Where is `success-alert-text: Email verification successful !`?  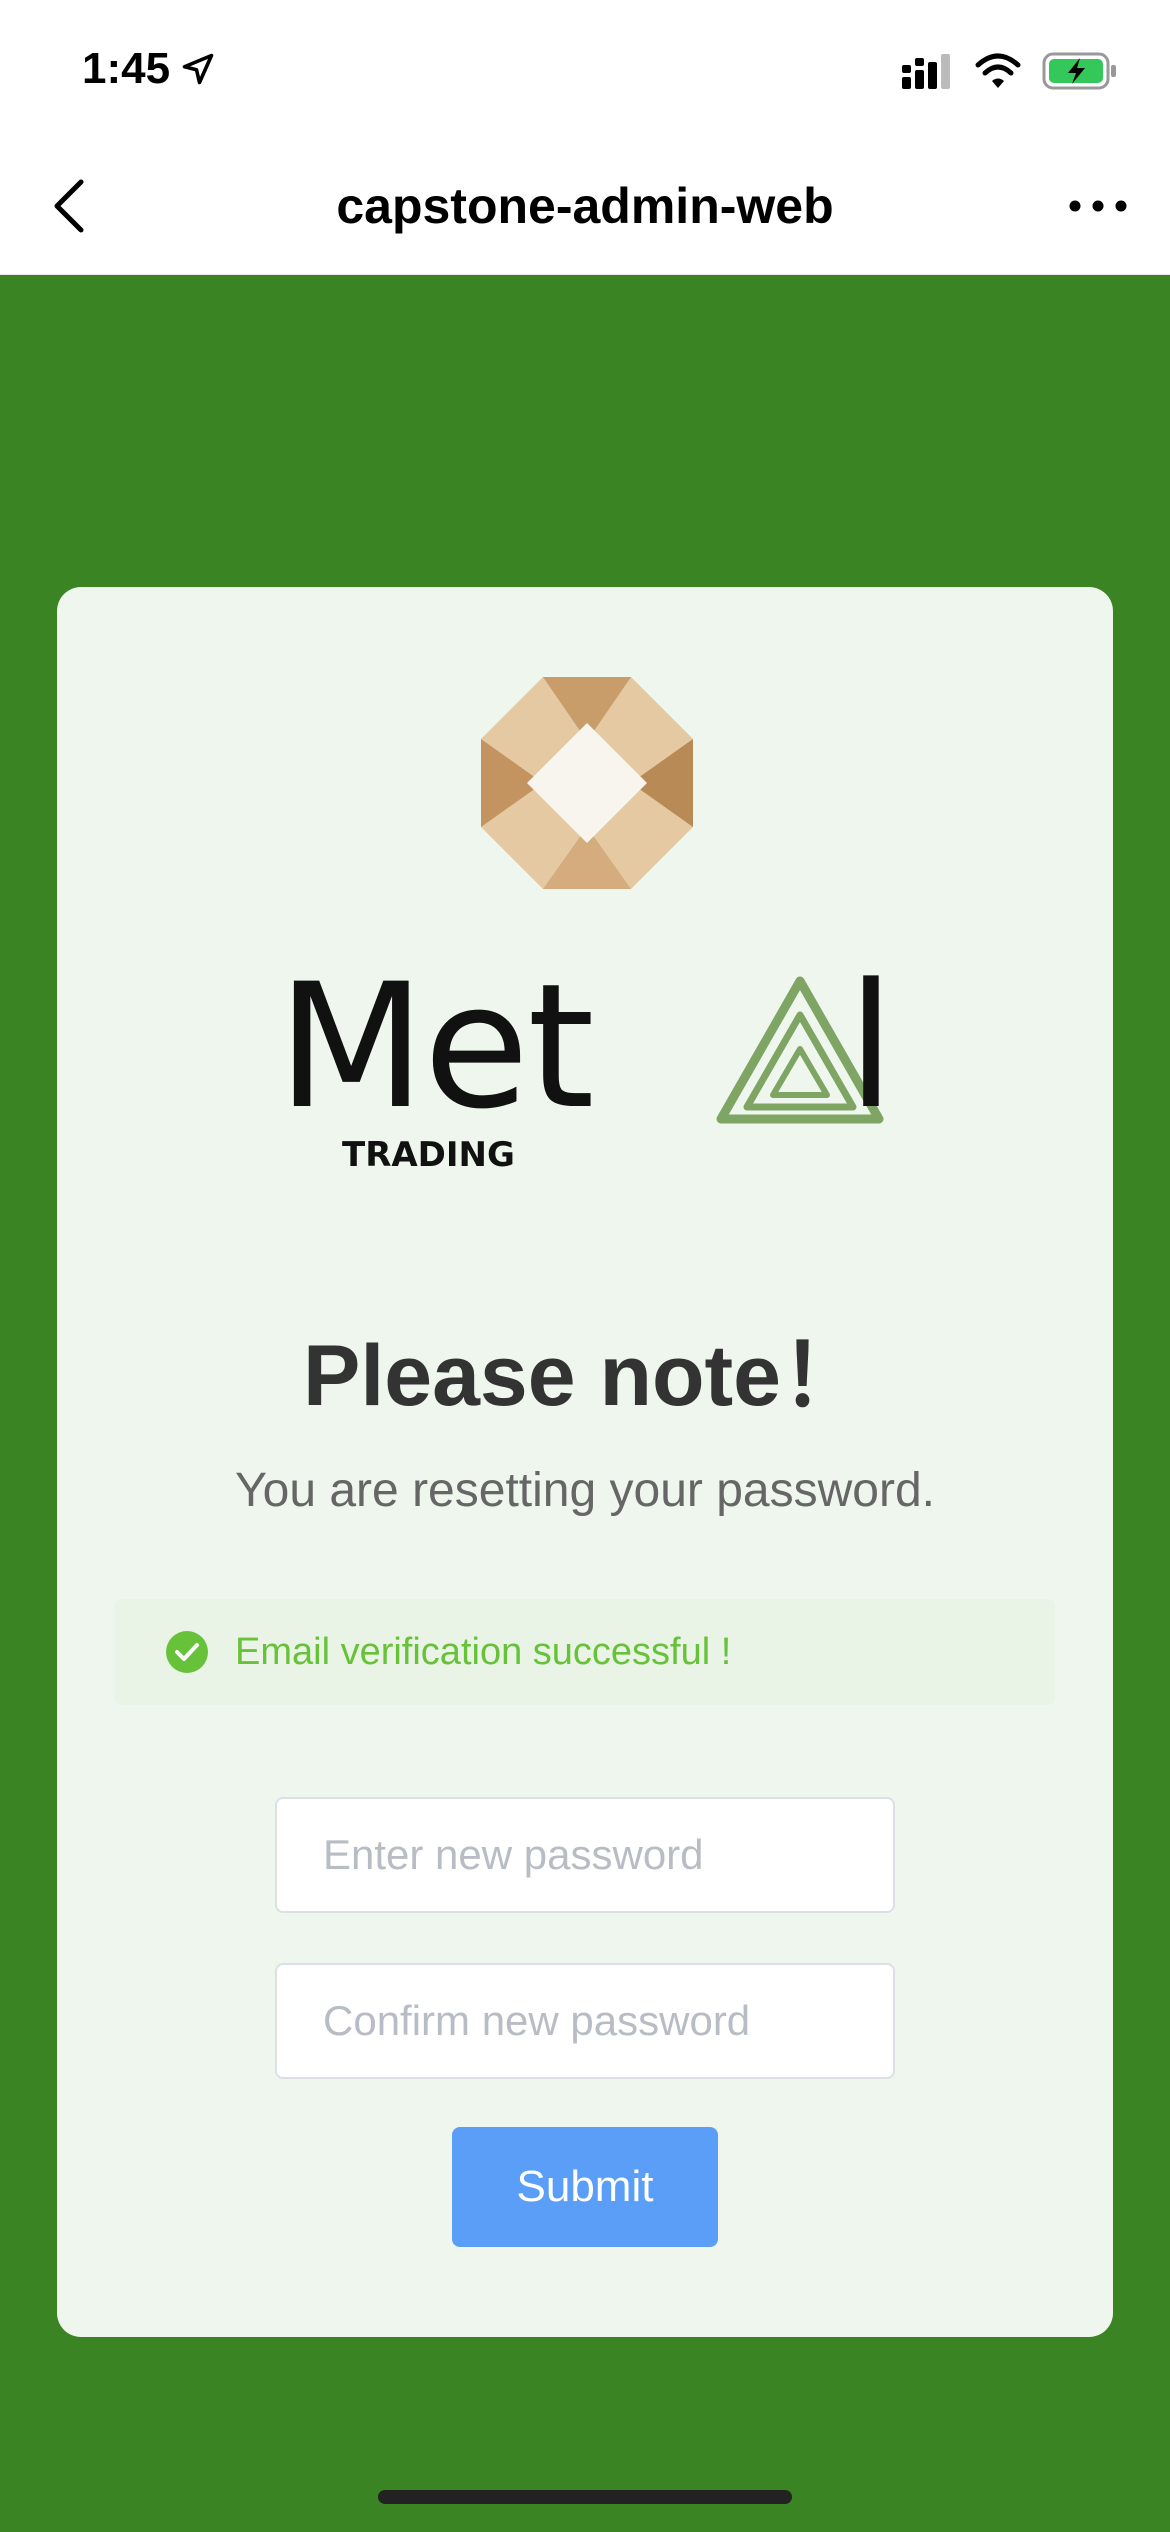
success-alert-text: Email verification successful ! is located at coordinates (483, 1651).